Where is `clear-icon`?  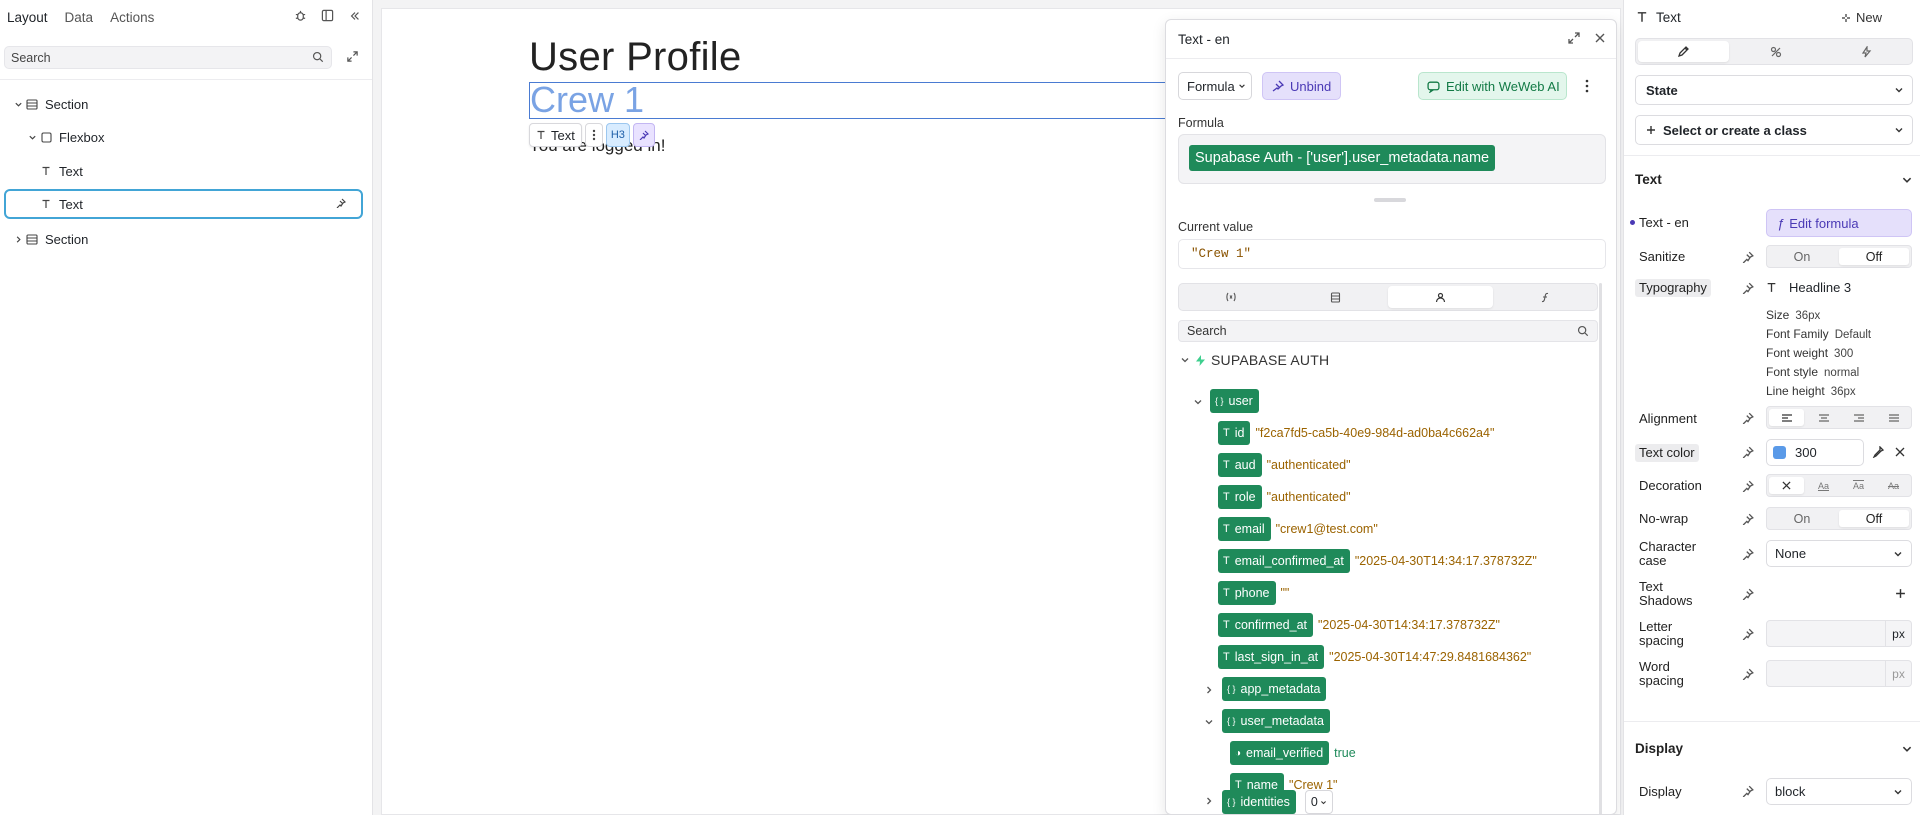 clear-icon is located at coordinates (1900, 452).